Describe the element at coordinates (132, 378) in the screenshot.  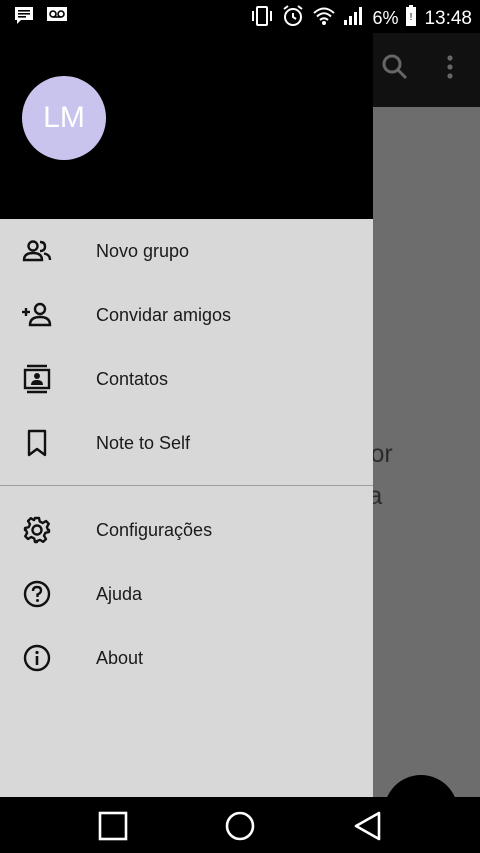
I see `menu-item-label: Contatos` at that location.